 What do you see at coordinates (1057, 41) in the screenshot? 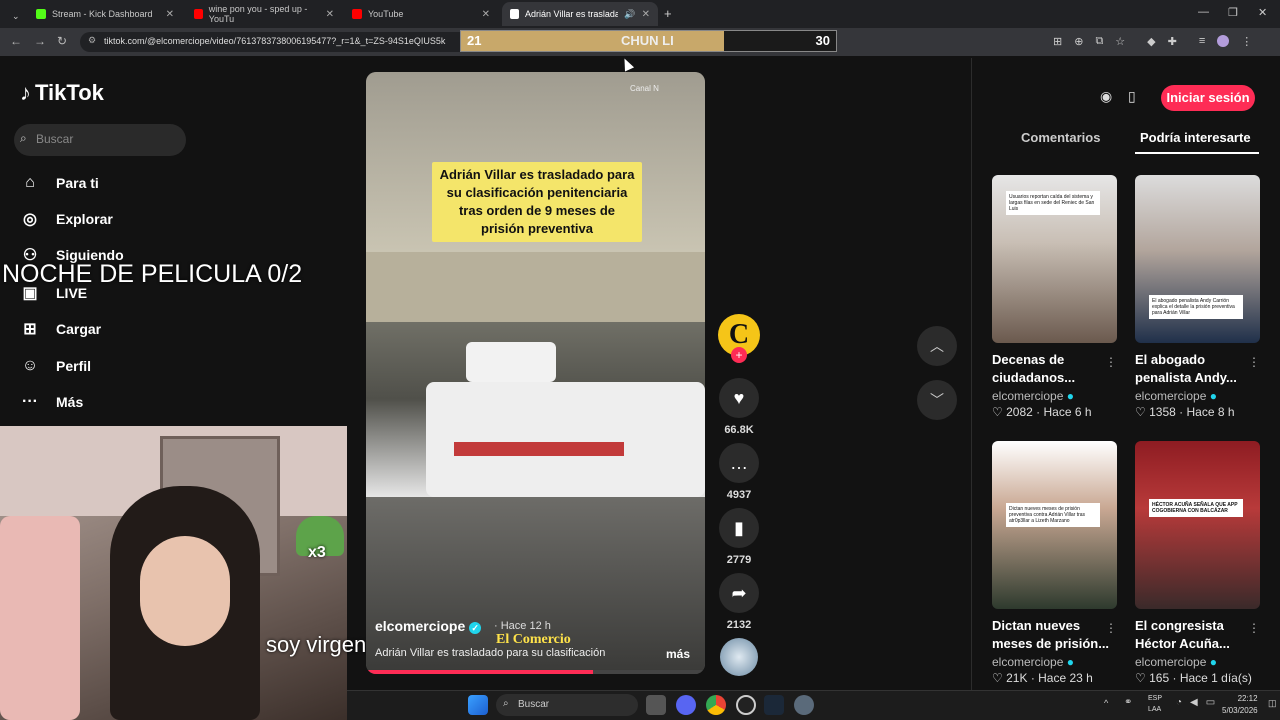
I see `translate-icon: ⊞` at bounding box center [1057, 41].